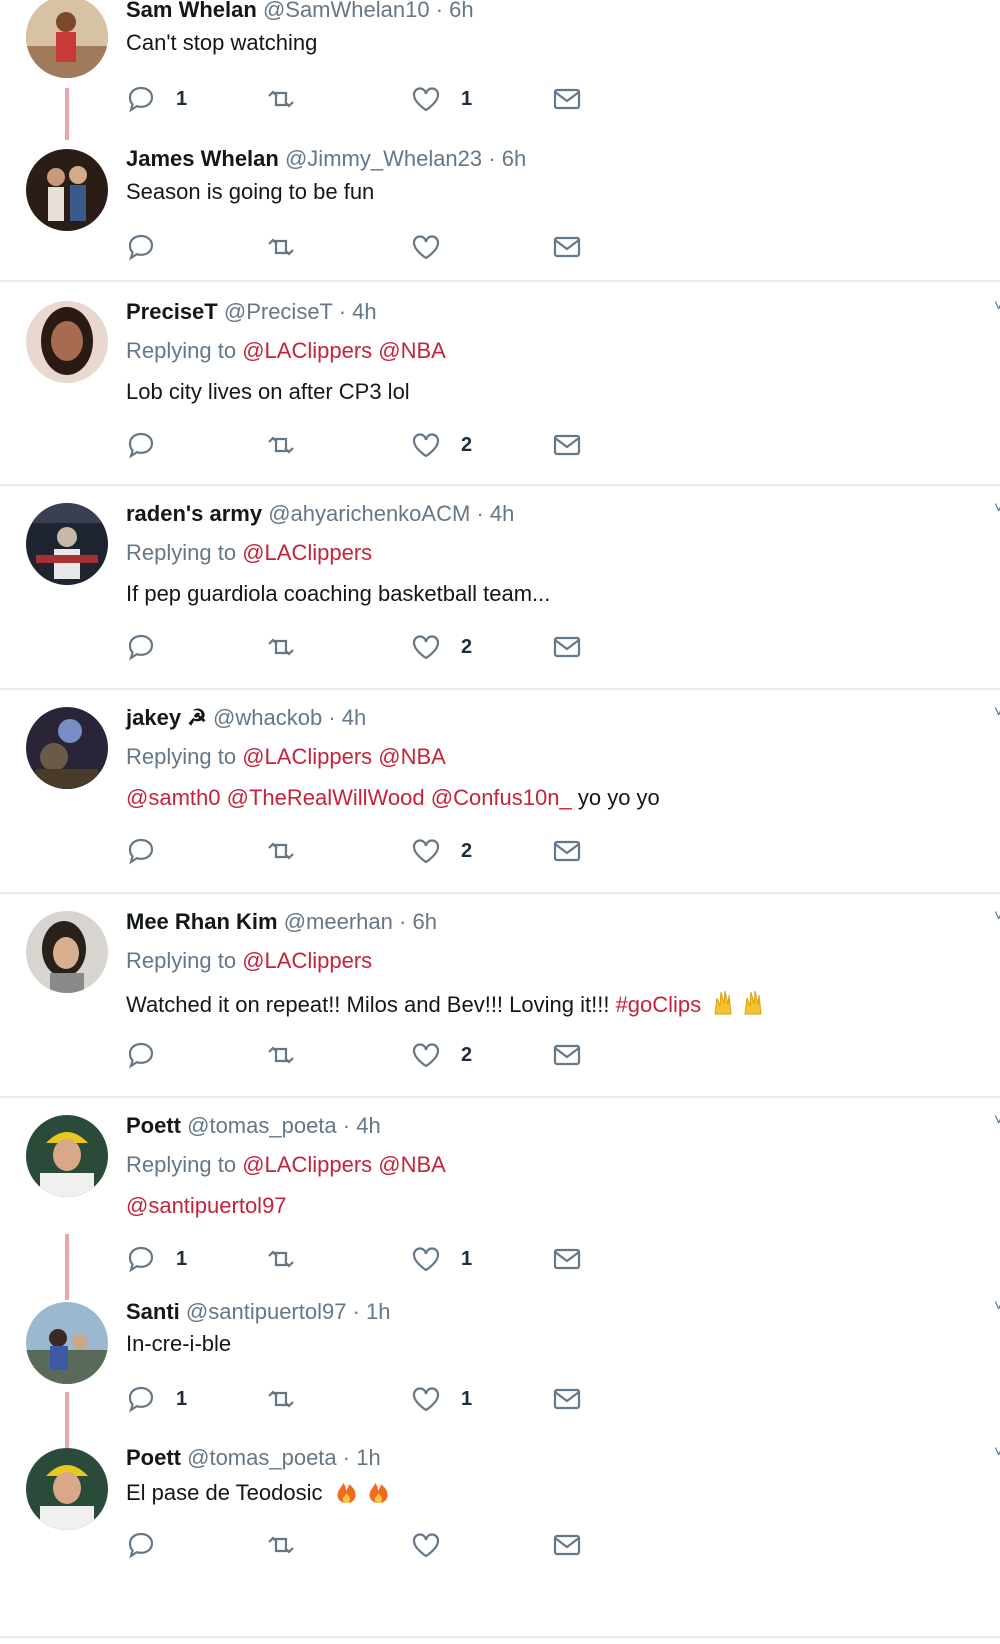 The width and height of the screenshot is (1000, 1644). What do you see at coordinates (326, 797) in the screenshot?
I see `mention-link: @TheRealWillWood` at bounding box center [326, 797].